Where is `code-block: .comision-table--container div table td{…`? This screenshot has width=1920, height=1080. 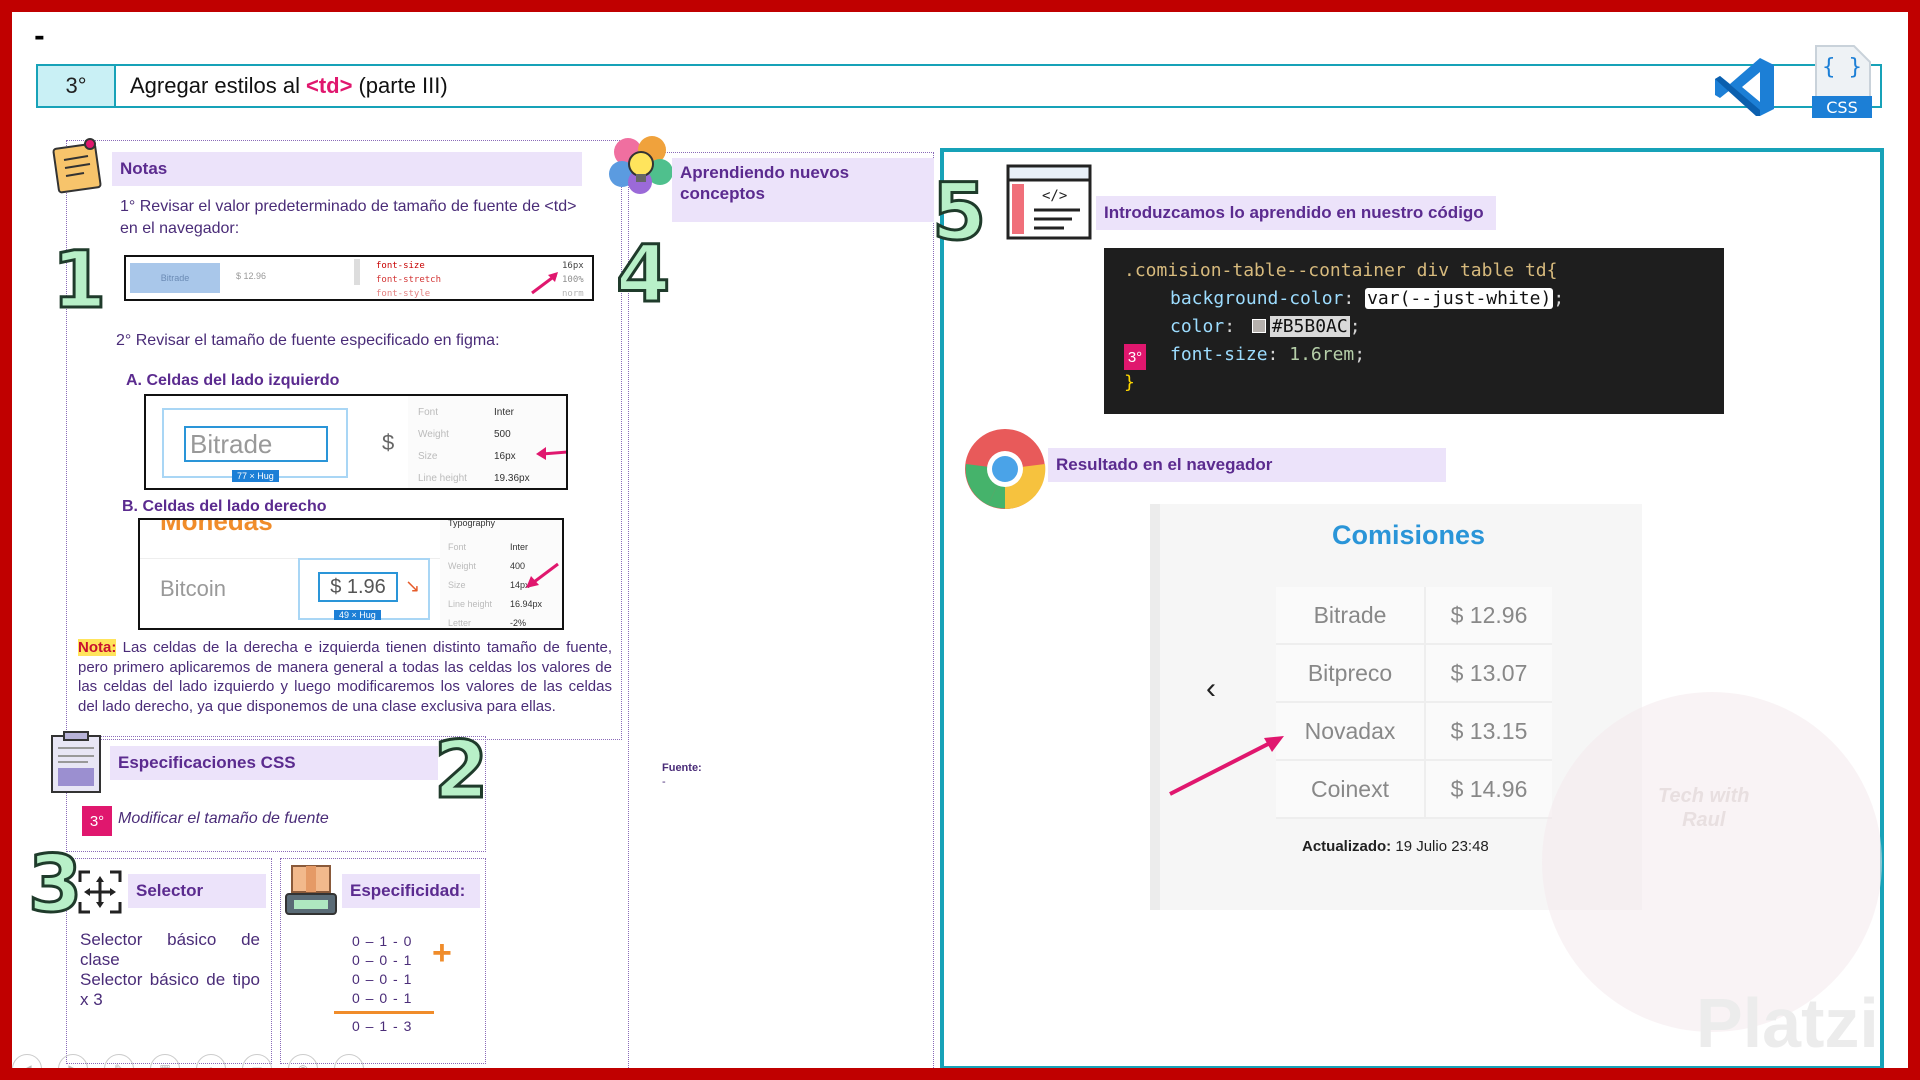 code-block: .comision-table--container div table td{… is located at coordinates (1414, 331).